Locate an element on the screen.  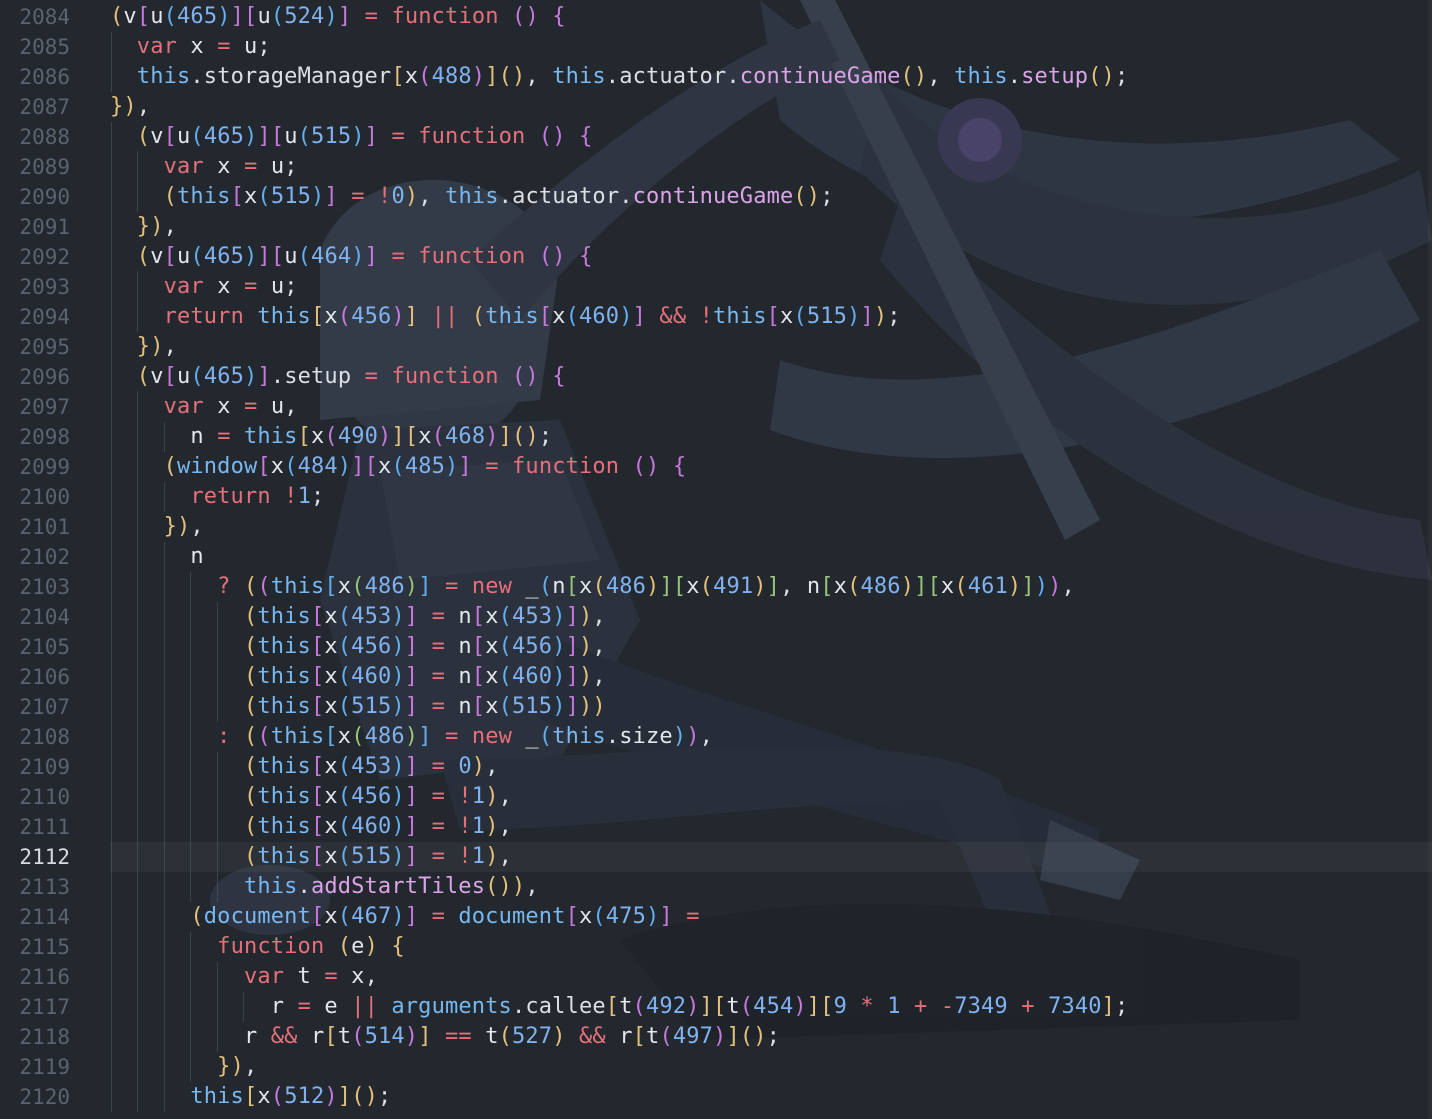
line-number: 2108 is located at coordinates (44, 737).